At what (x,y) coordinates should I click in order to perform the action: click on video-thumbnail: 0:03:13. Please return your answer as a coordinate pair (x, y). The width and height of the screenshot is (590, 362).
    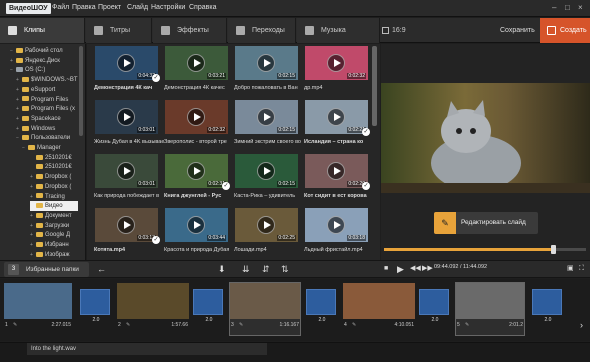
    Looking at the image, I should click on (126, 225).